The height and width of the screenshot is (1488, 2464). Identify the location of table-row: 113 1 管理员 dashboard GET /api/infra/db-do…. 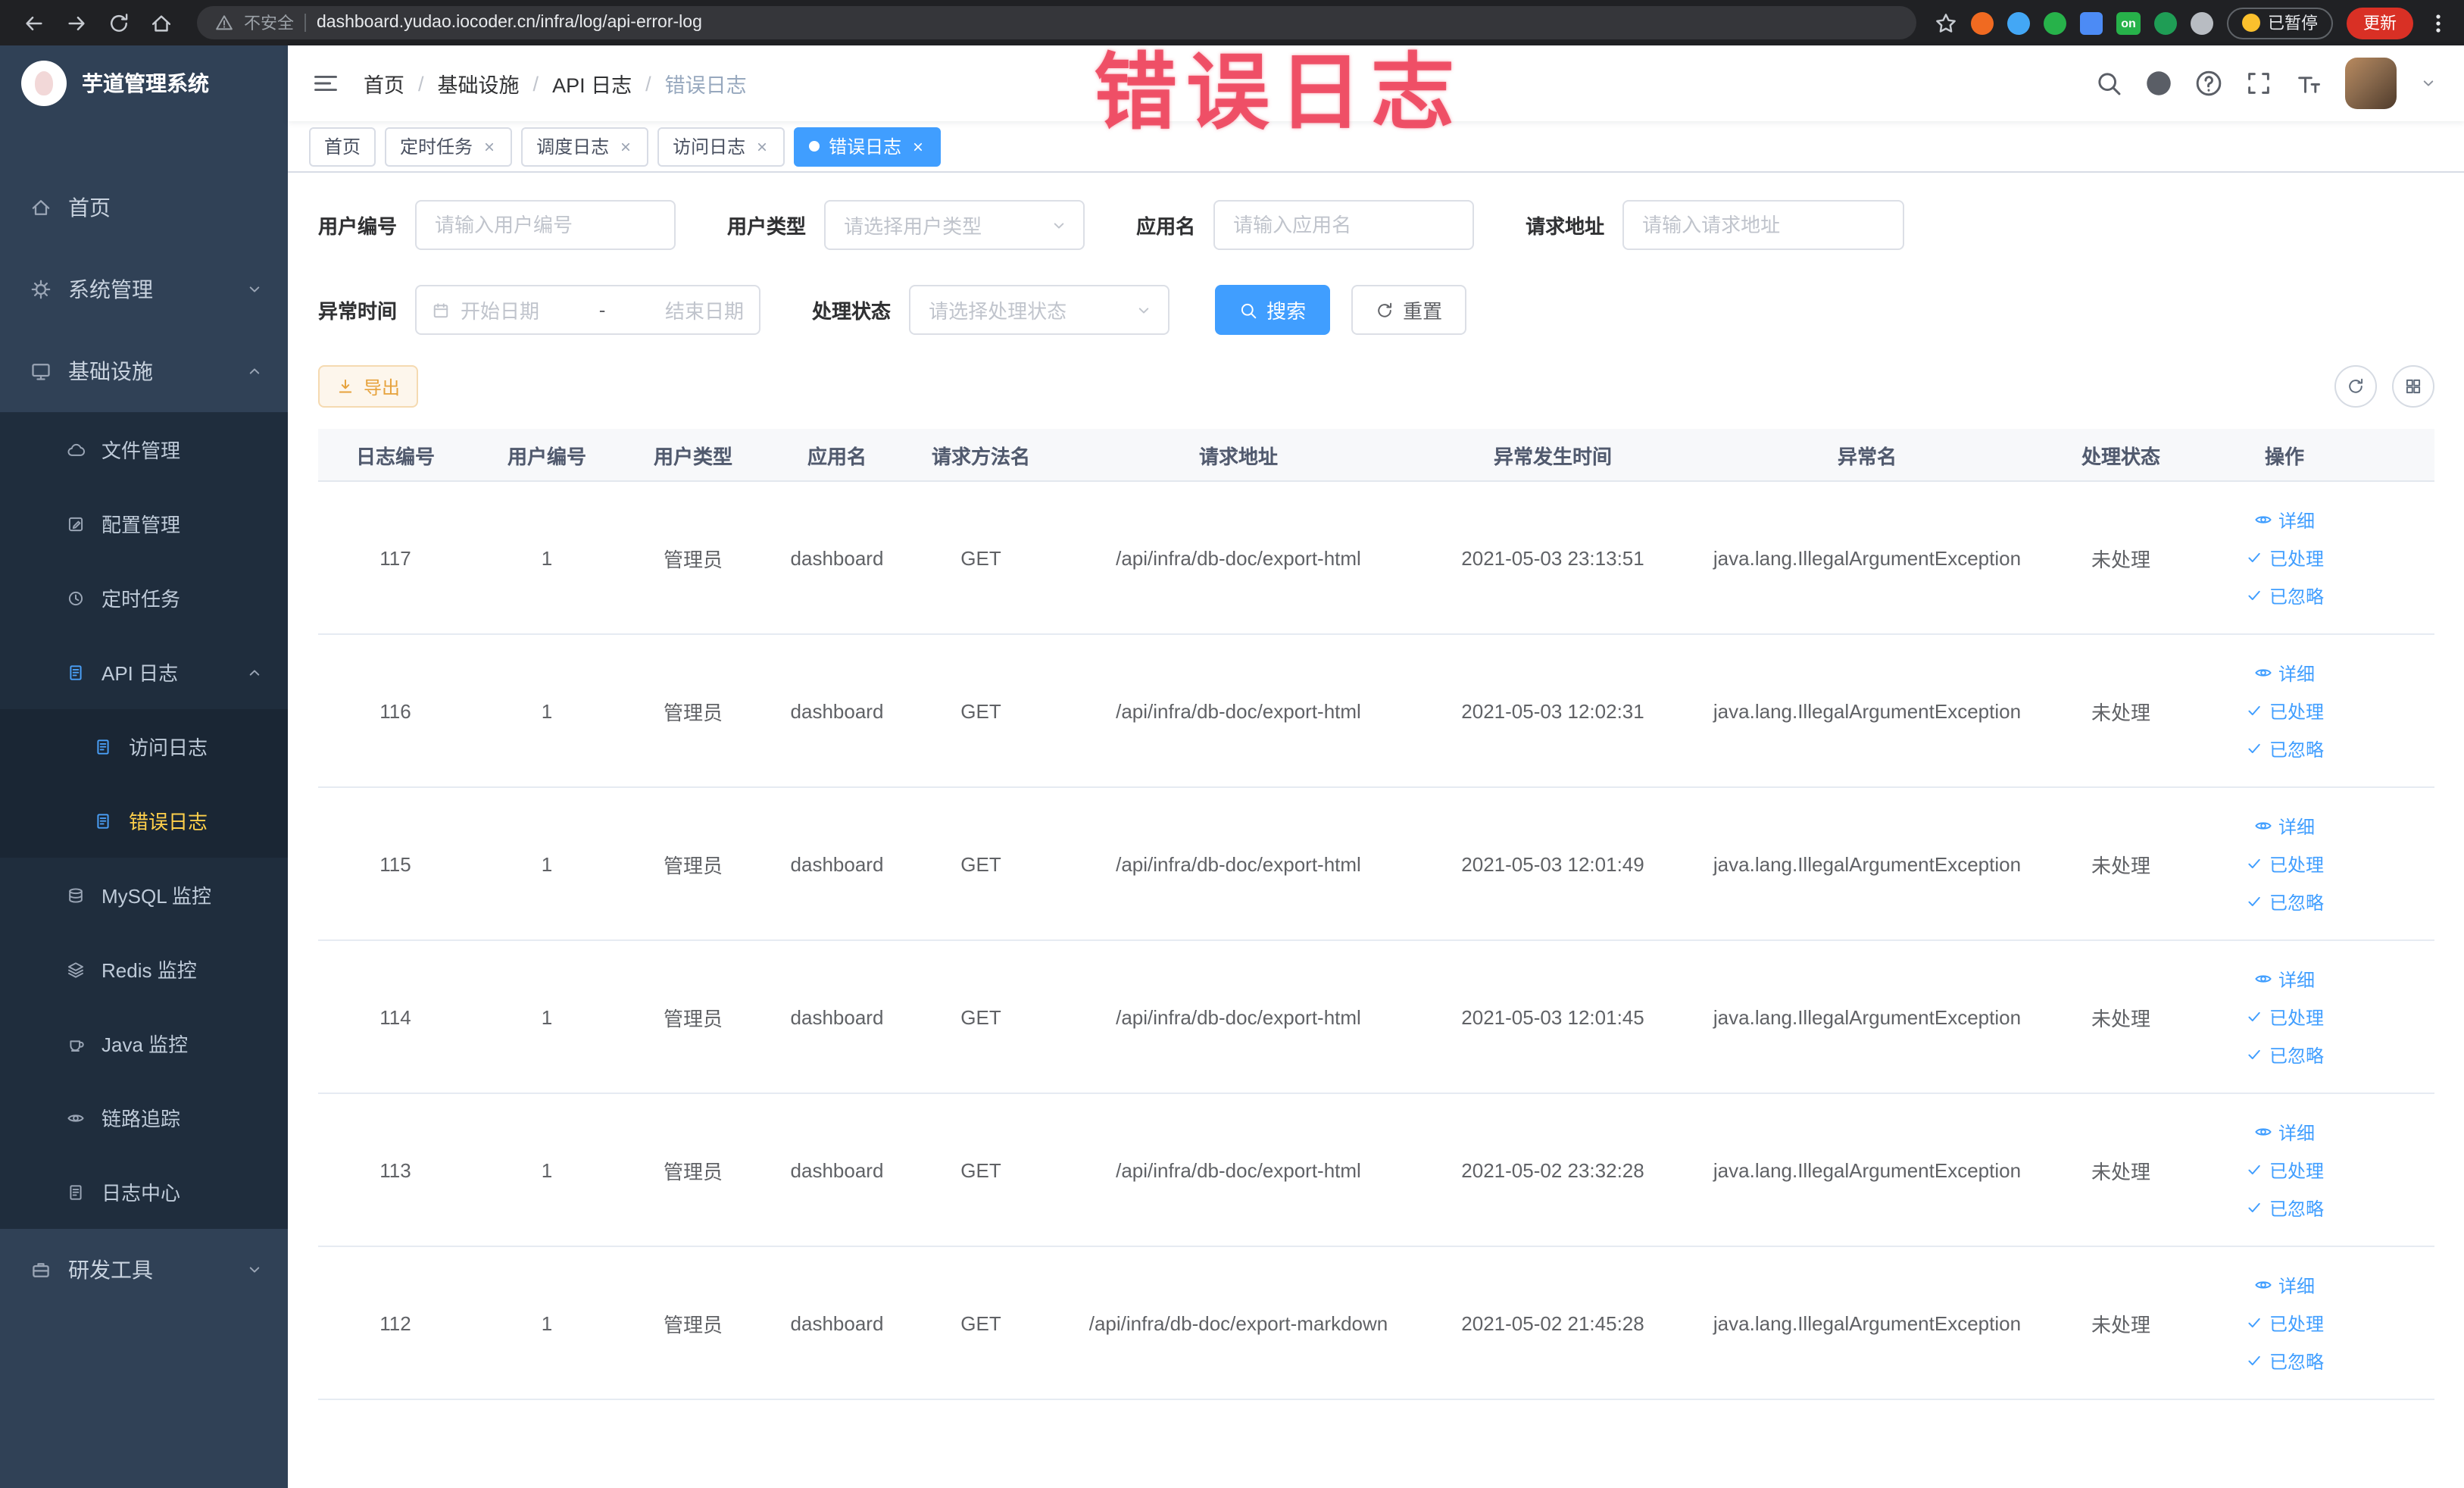
(1376, 1170).